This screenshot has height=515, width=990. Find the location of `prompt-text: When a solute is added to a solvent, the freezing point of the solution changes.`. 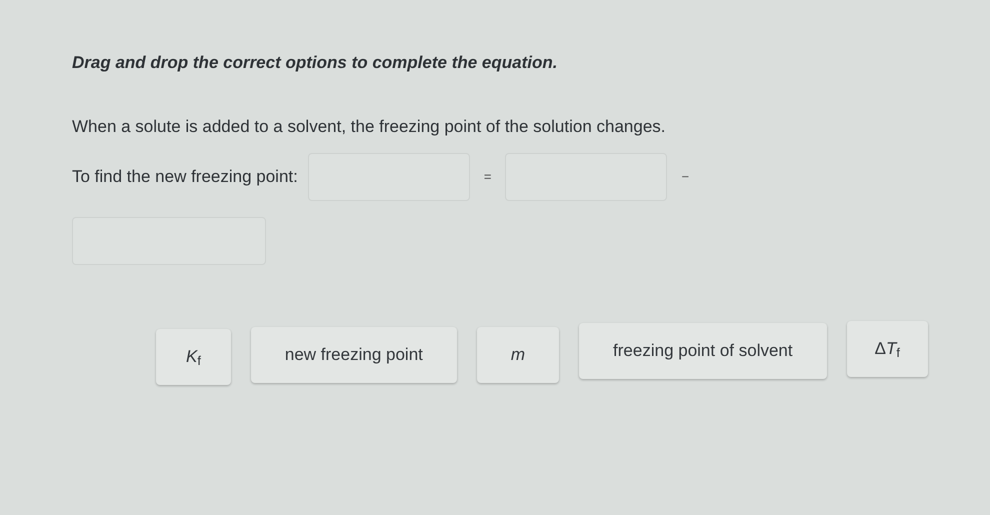

prompt-text: When a solute is added to a solvent, the freezing point of the solution changes. is located at coordinates (369, 127).